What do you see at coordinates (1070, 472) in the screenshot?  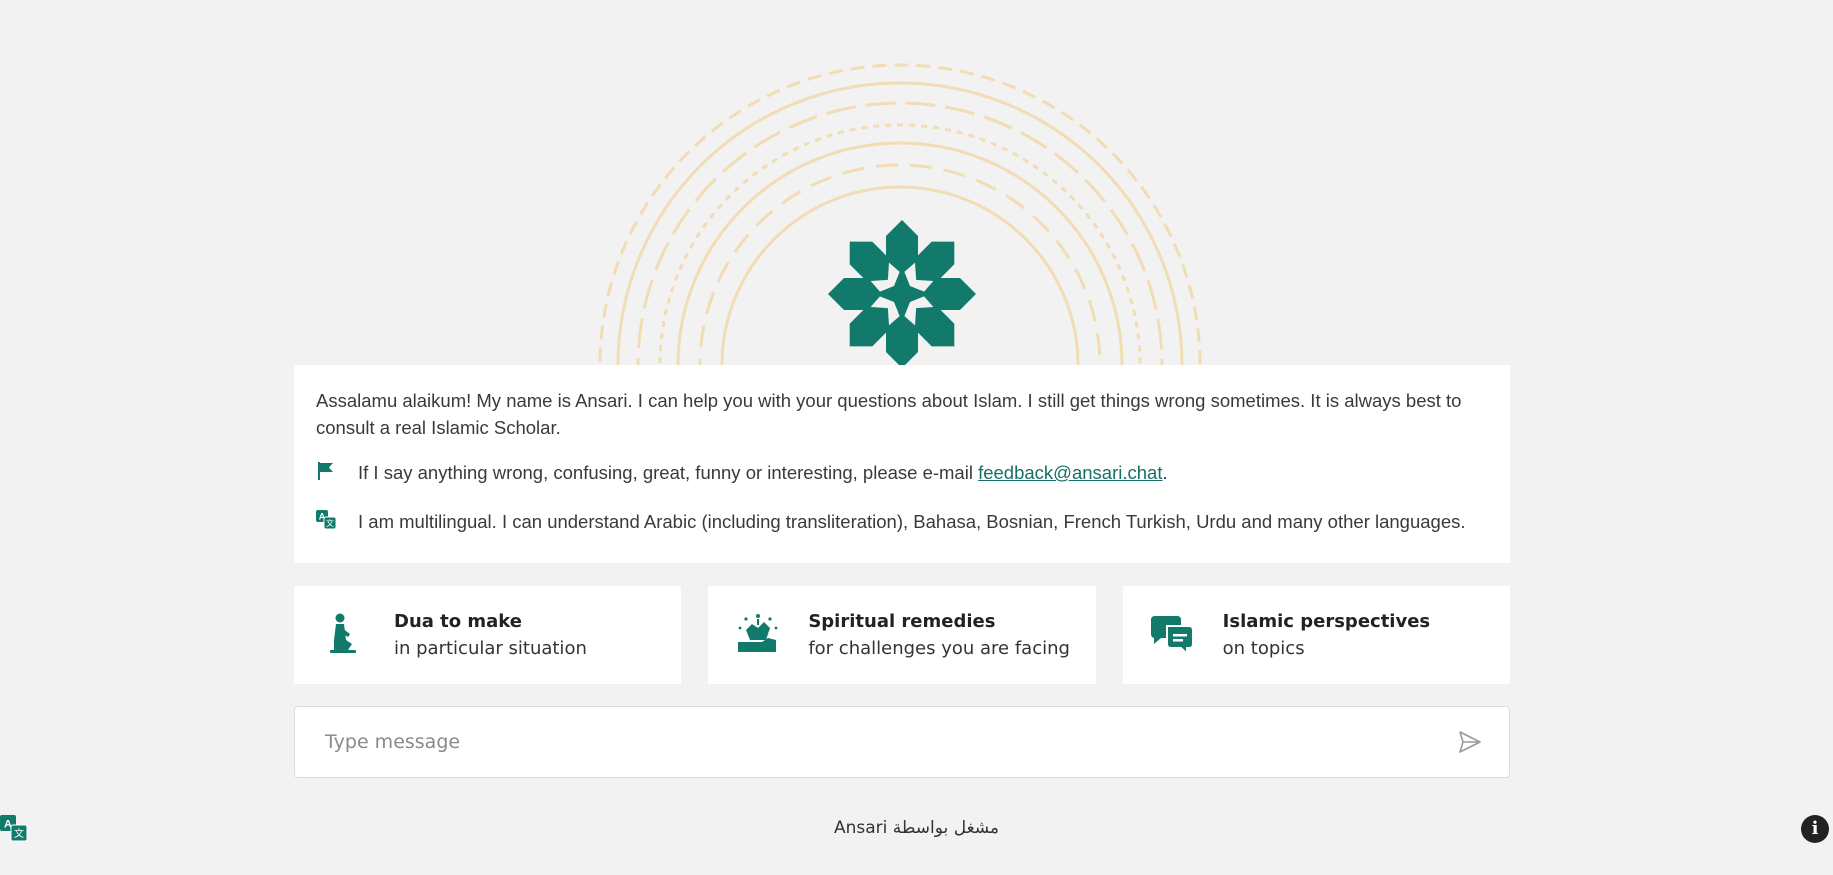 I see `feedback-email-link: feedback@ansari.chat` at bounding box center [1070, 472].